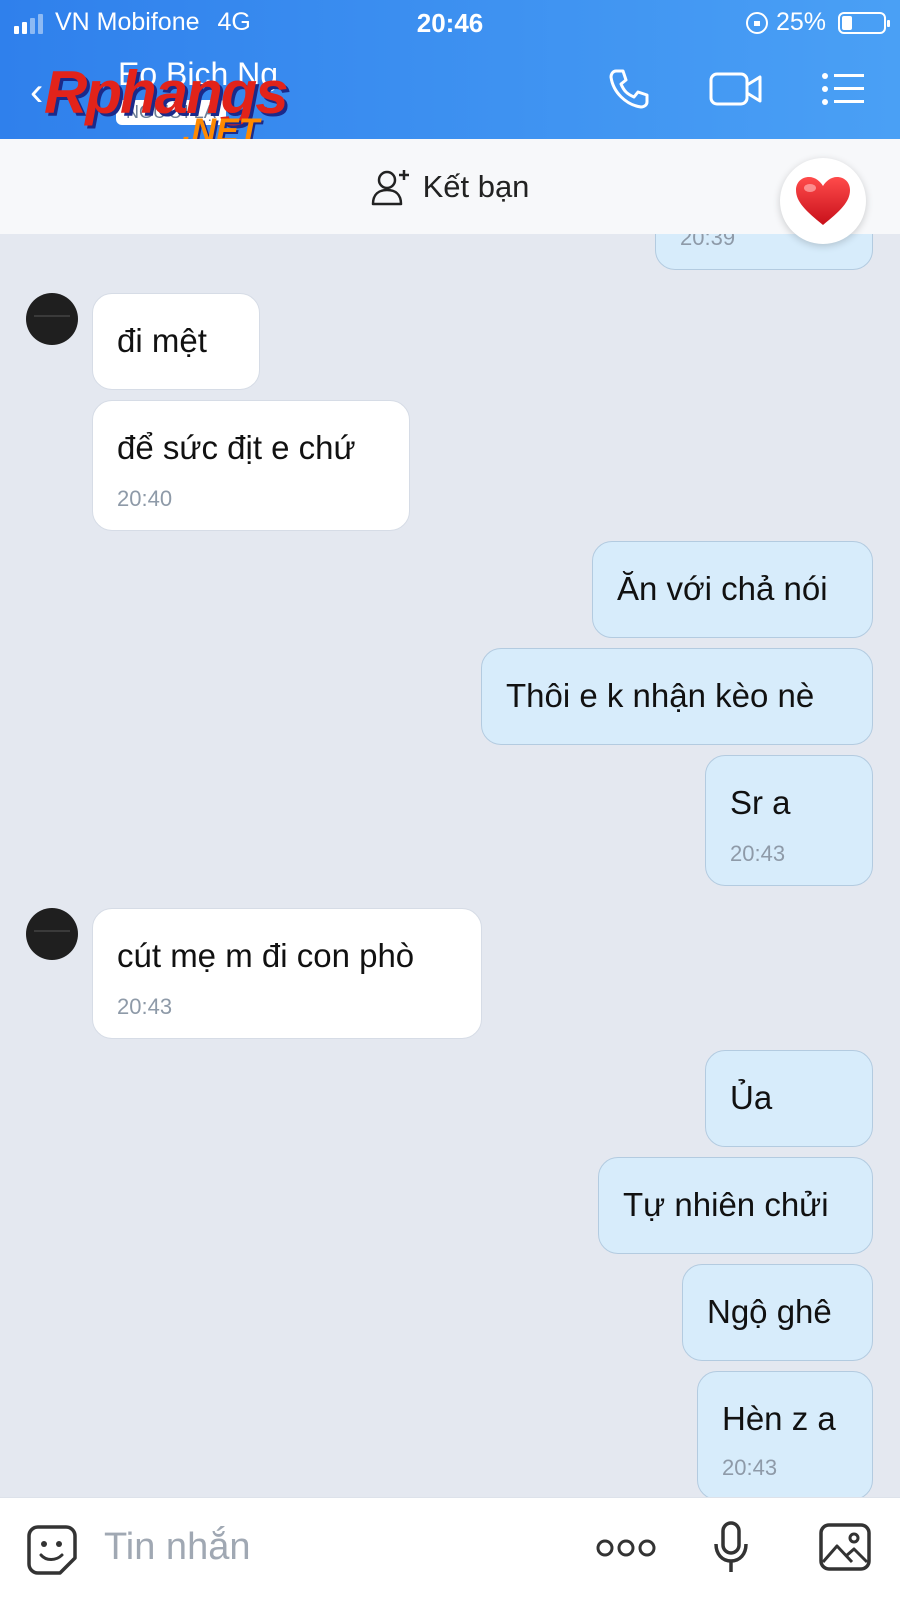 This screenshot has width=900, height=1600. I want to click on add-friend-bar: Kết bạn, so click(450, 186).